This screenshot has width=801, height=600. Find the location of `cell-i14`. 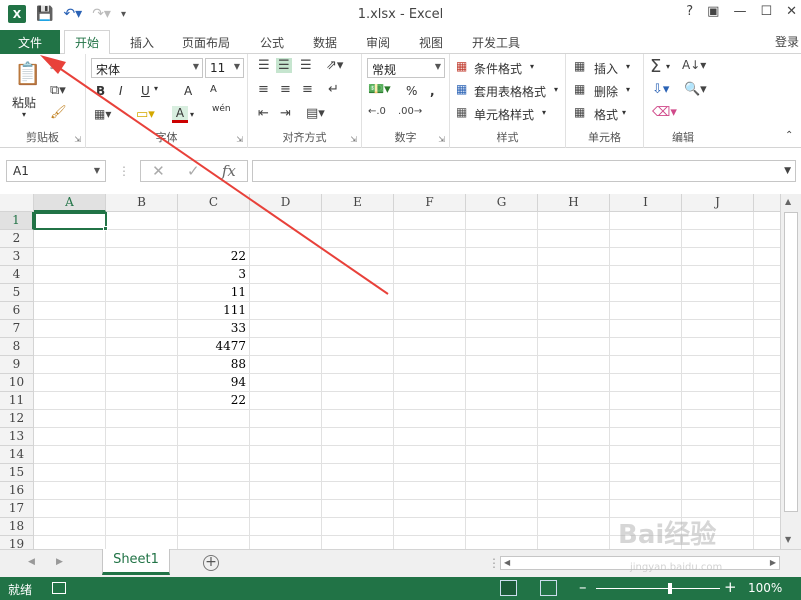

cell-i14 is located at coordinates (646, 455).